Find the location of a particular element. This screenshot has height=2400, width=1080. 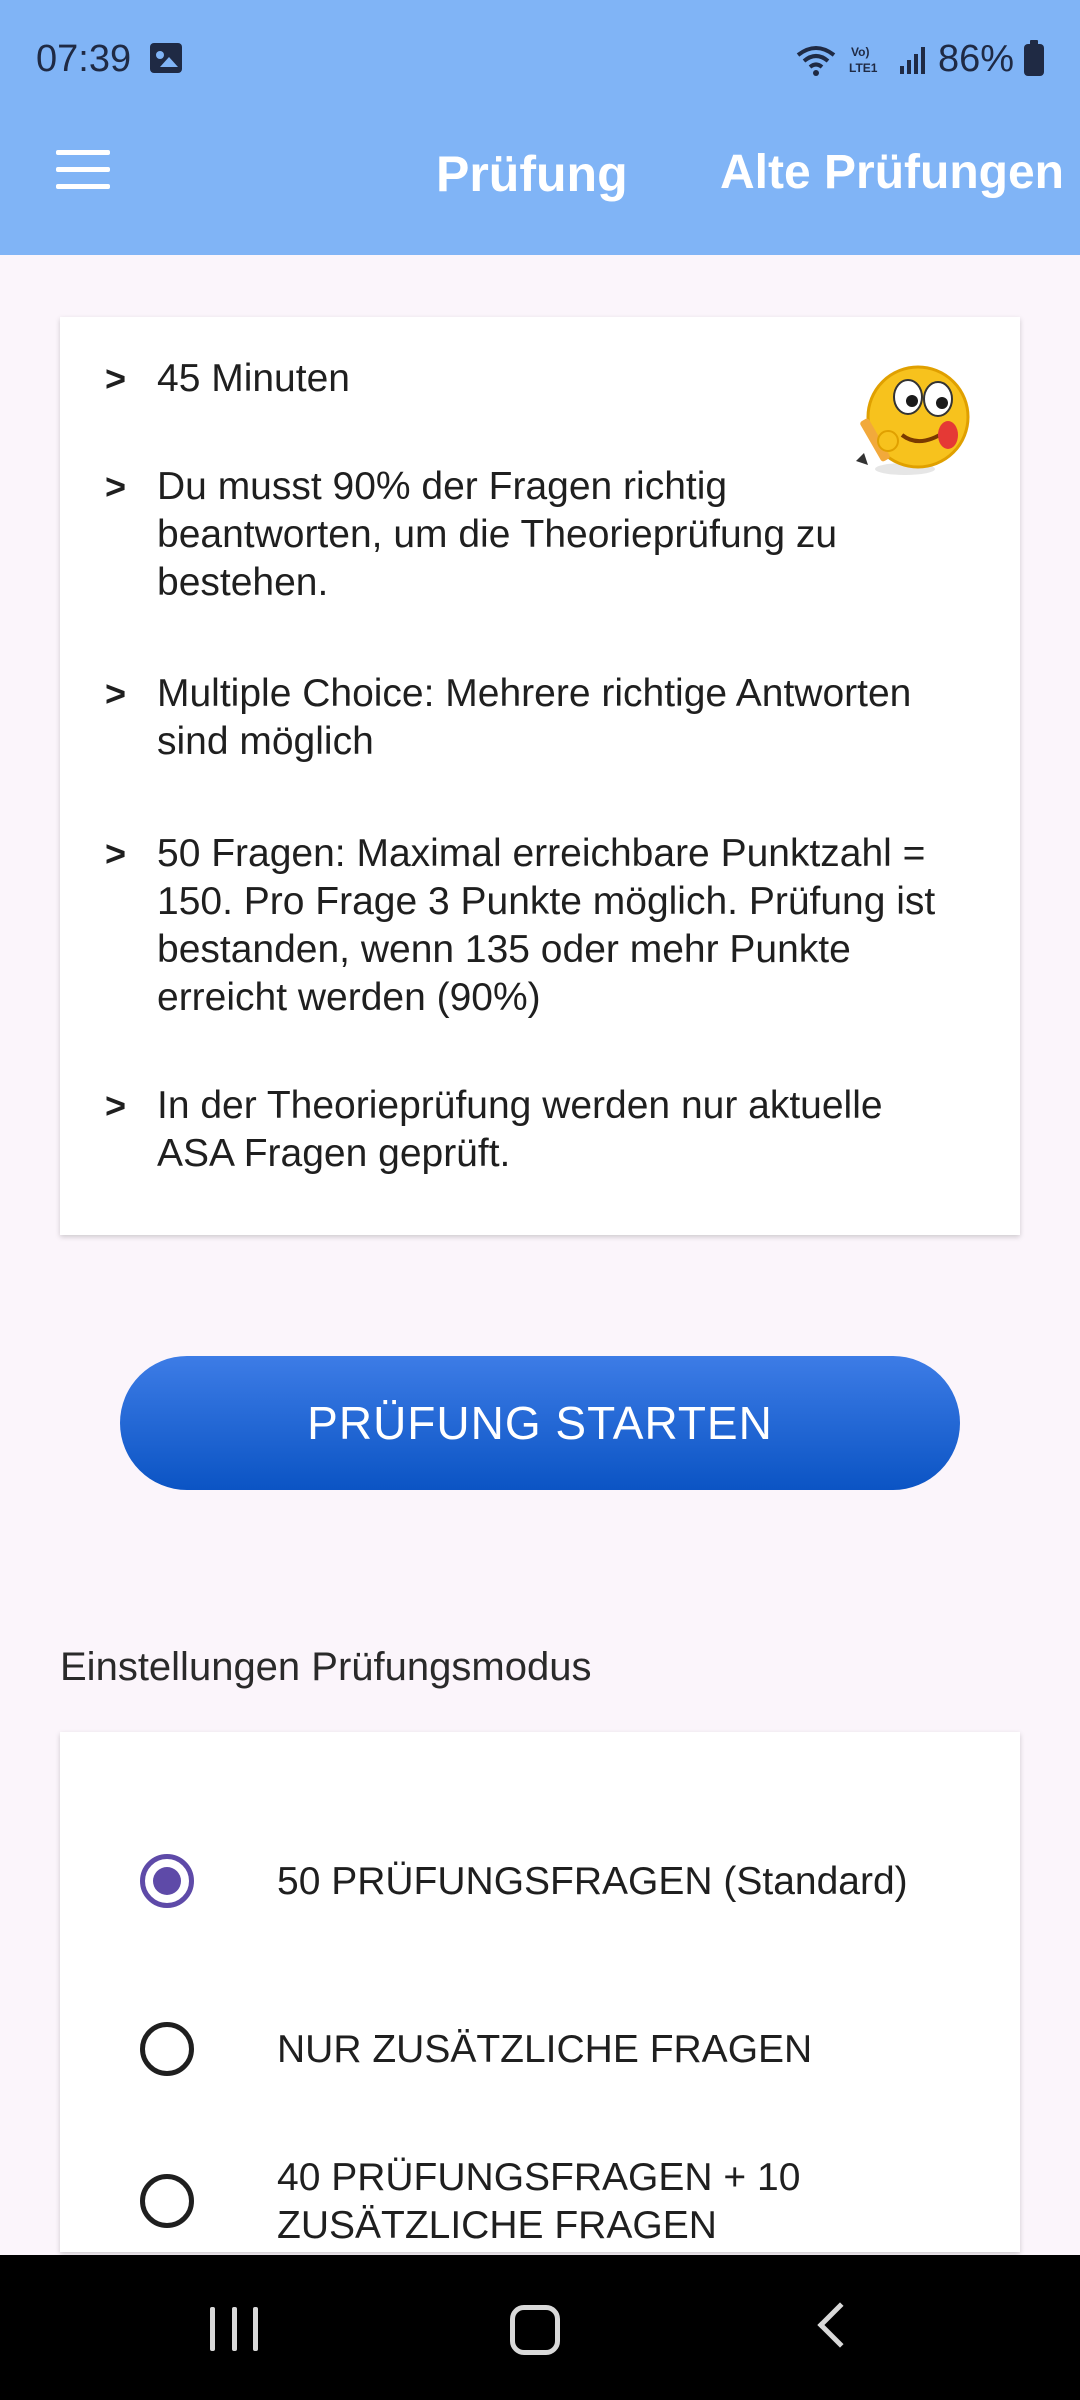

thinking-emoji-icon is located at coordinates (913, 420).